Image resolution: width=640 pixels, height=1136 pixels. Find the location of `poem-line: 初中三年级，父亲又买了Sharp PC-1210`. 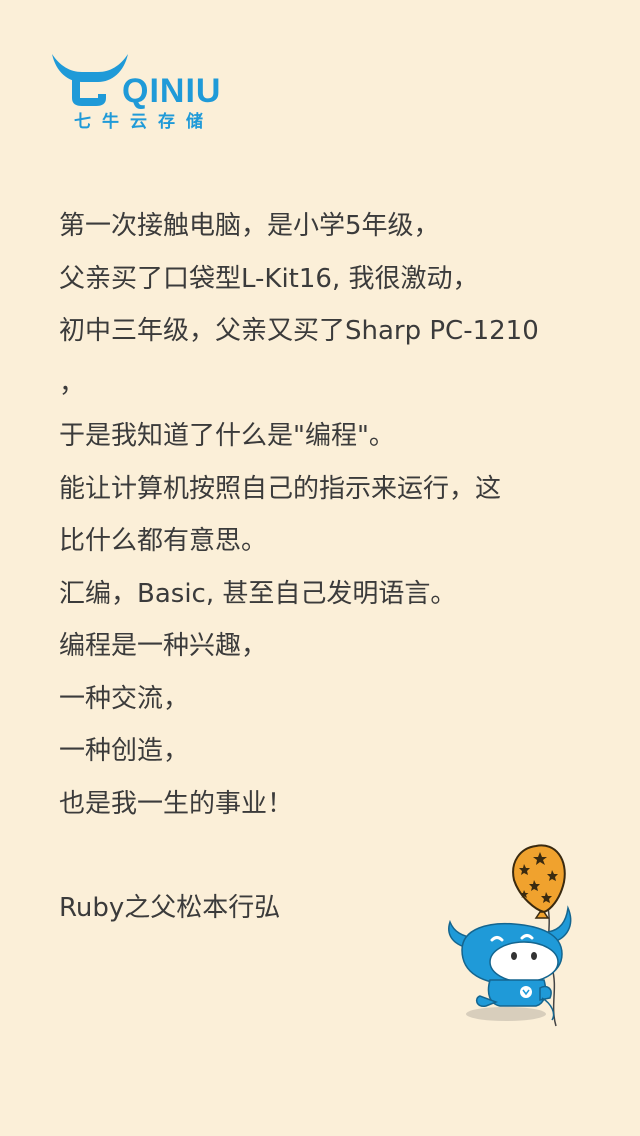

poem-line: 初中三年级，父亲又买了Sharp PC-1210 is located at coordinates (299, 331).